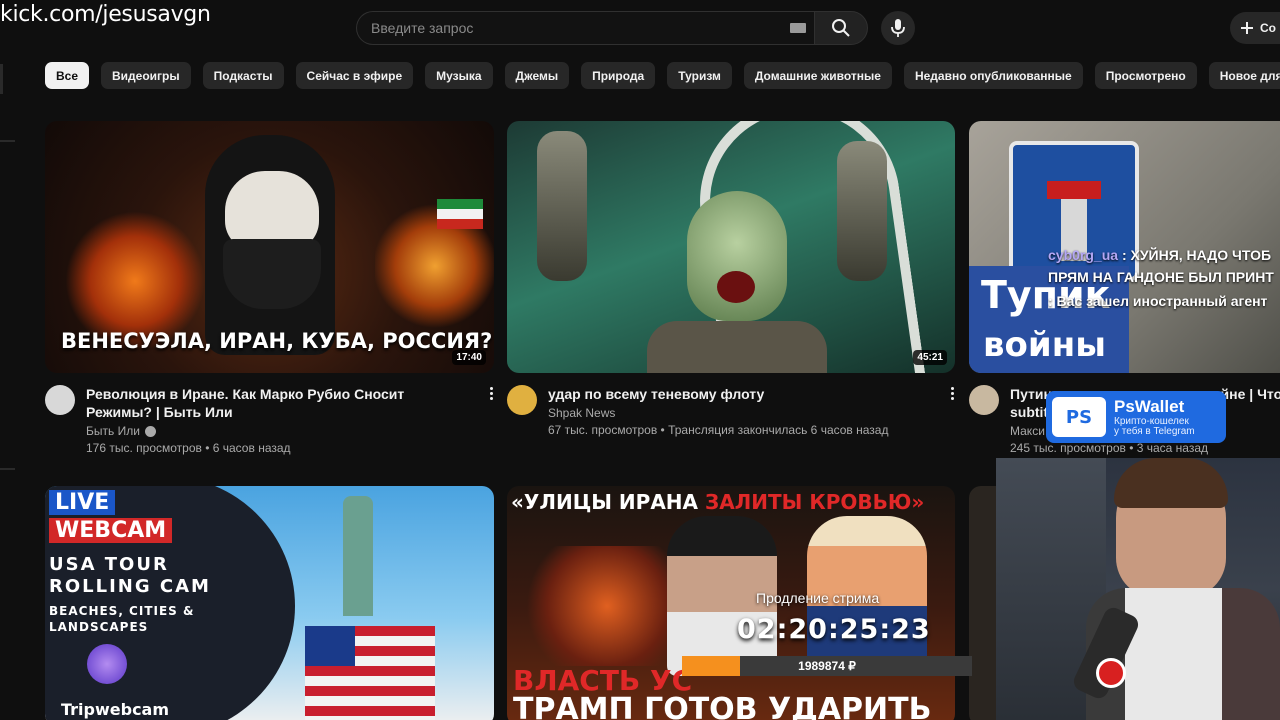  I want to click on thumbnail-headline: «УЛИЦЫ ИРАНА ЗАЛИТЫ КРОВЬЮ», so click(717, 502).